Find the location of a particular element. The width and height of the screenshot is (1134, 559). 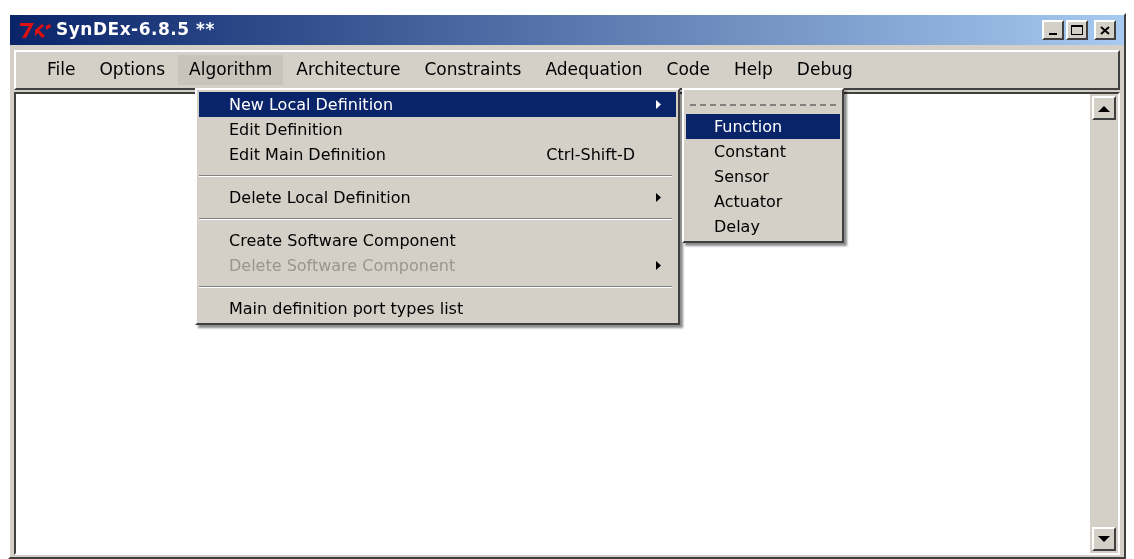

scroll-up-button is located at coordinates (1104, 108).